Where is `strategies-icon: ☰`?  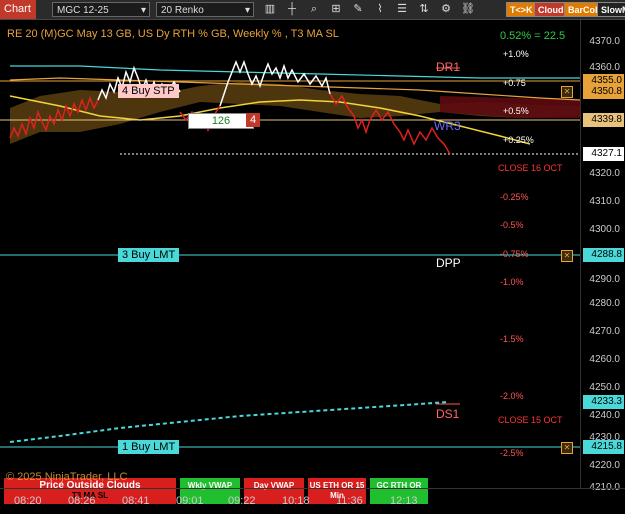 strategies-icon: ☰ is located at coordinates (402, 9).